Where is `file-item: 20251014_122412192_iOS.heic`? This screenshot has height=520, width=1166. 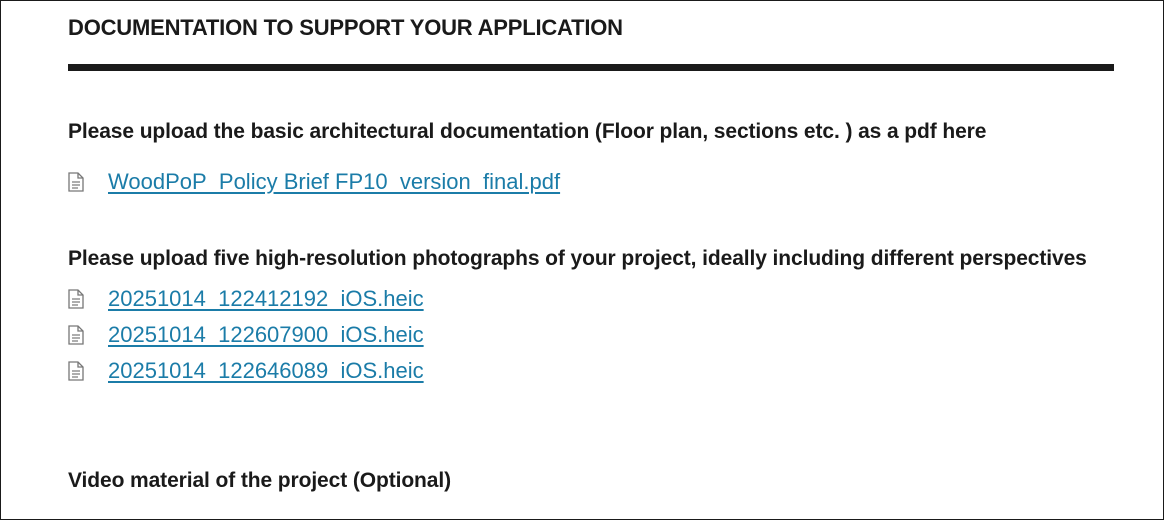 file-item: 20251014_122412192_iOS.heic is located at coordinates (591, 299).